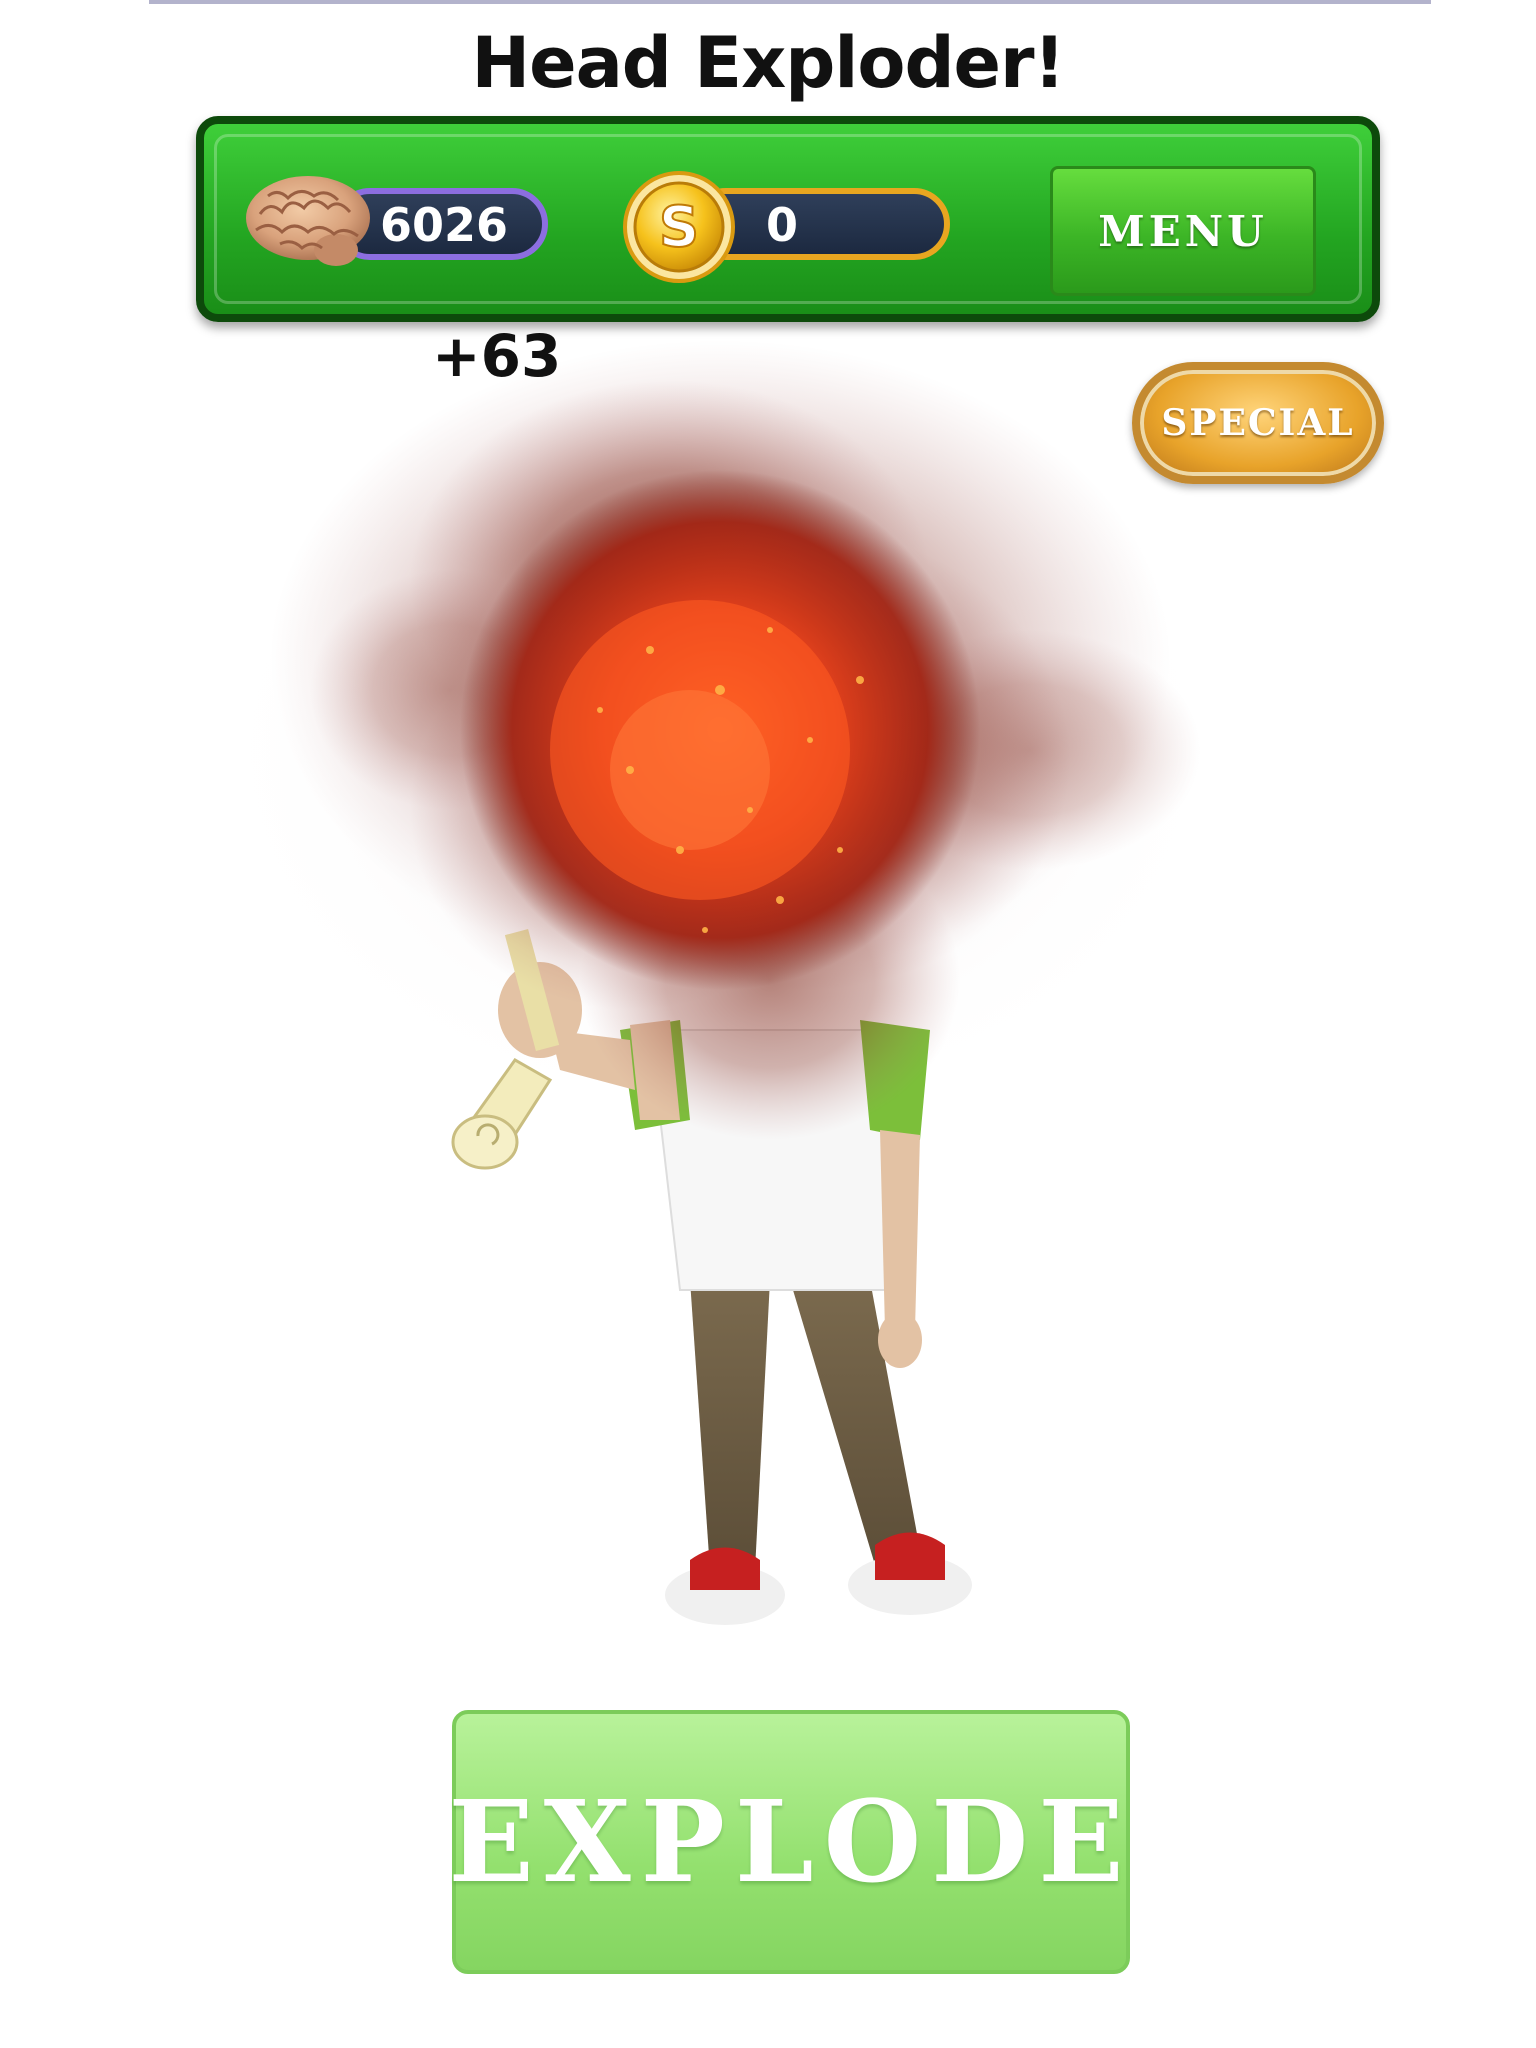 The height and width of the screenshot is (2048, 1536). I want to click on brain-icon, so click(308, 221).